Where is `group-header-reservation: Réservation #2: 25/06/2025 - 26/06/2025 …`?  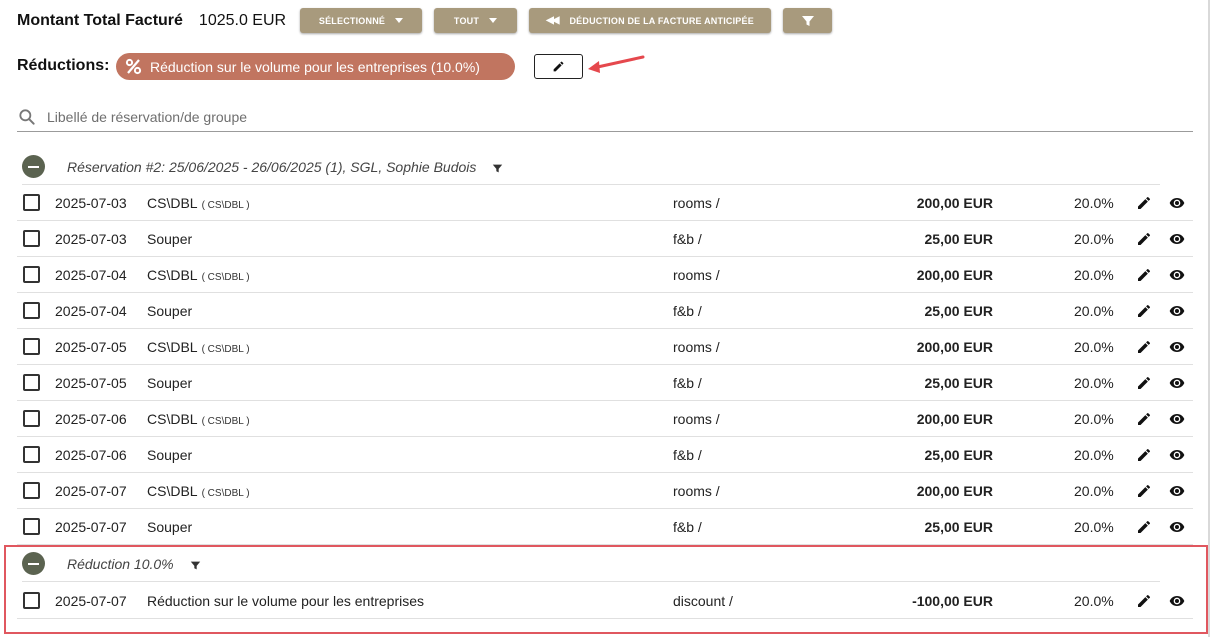
group-header-reservation: Réservation #2: 25/06/2025 - 26/06/2025 … is located at coordinates (591, 167).